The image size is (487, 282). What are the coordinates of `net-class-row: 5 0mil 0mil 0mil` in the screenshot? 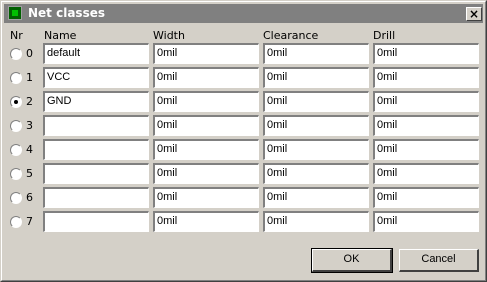 It's located at (243, 173).